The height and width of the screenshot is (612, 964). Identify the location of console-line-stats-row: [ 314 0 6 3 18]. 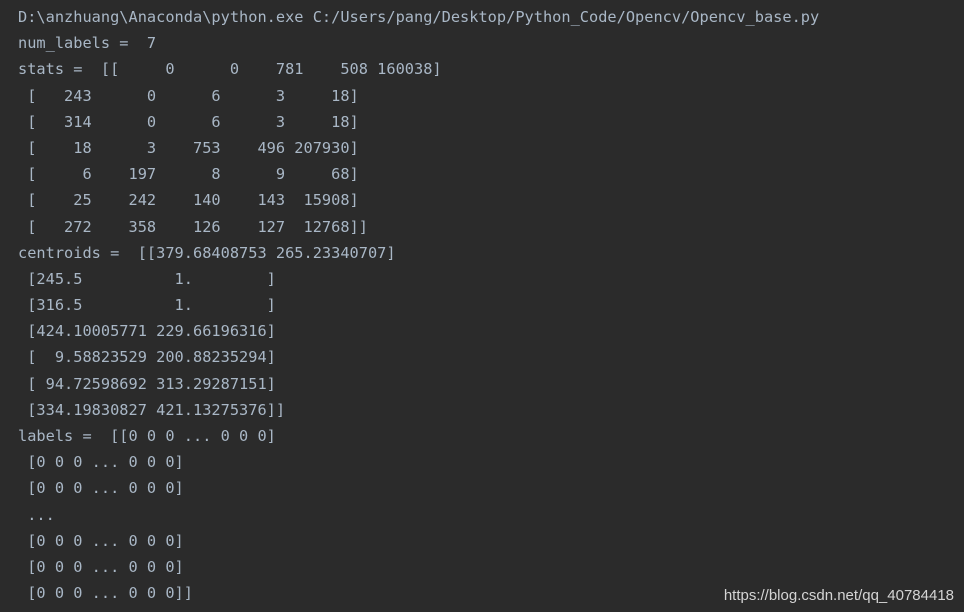
(188, 121).